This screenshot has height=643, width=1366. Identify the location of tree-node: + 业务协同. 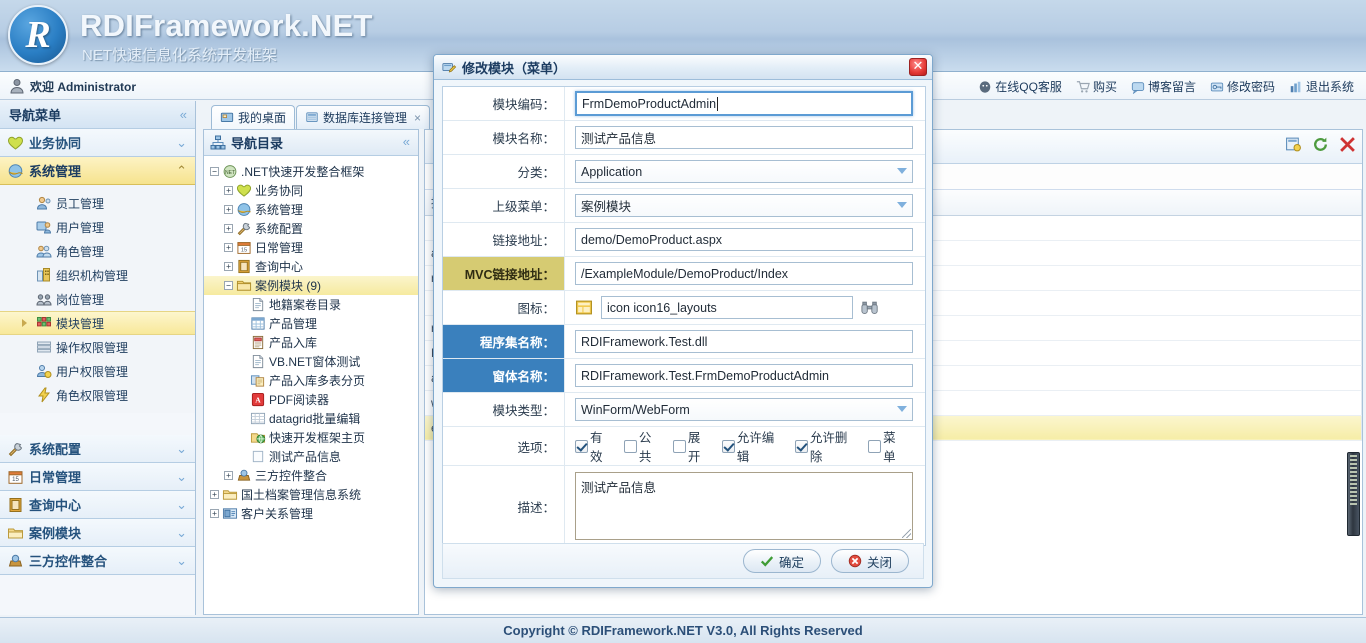
(311, 190).